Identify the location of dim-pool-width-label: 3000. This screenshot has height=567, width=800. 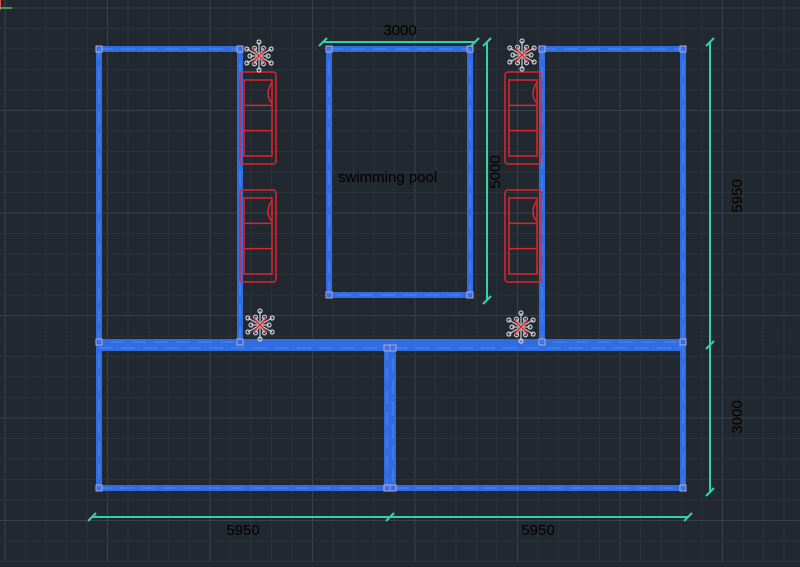
(399, 30).